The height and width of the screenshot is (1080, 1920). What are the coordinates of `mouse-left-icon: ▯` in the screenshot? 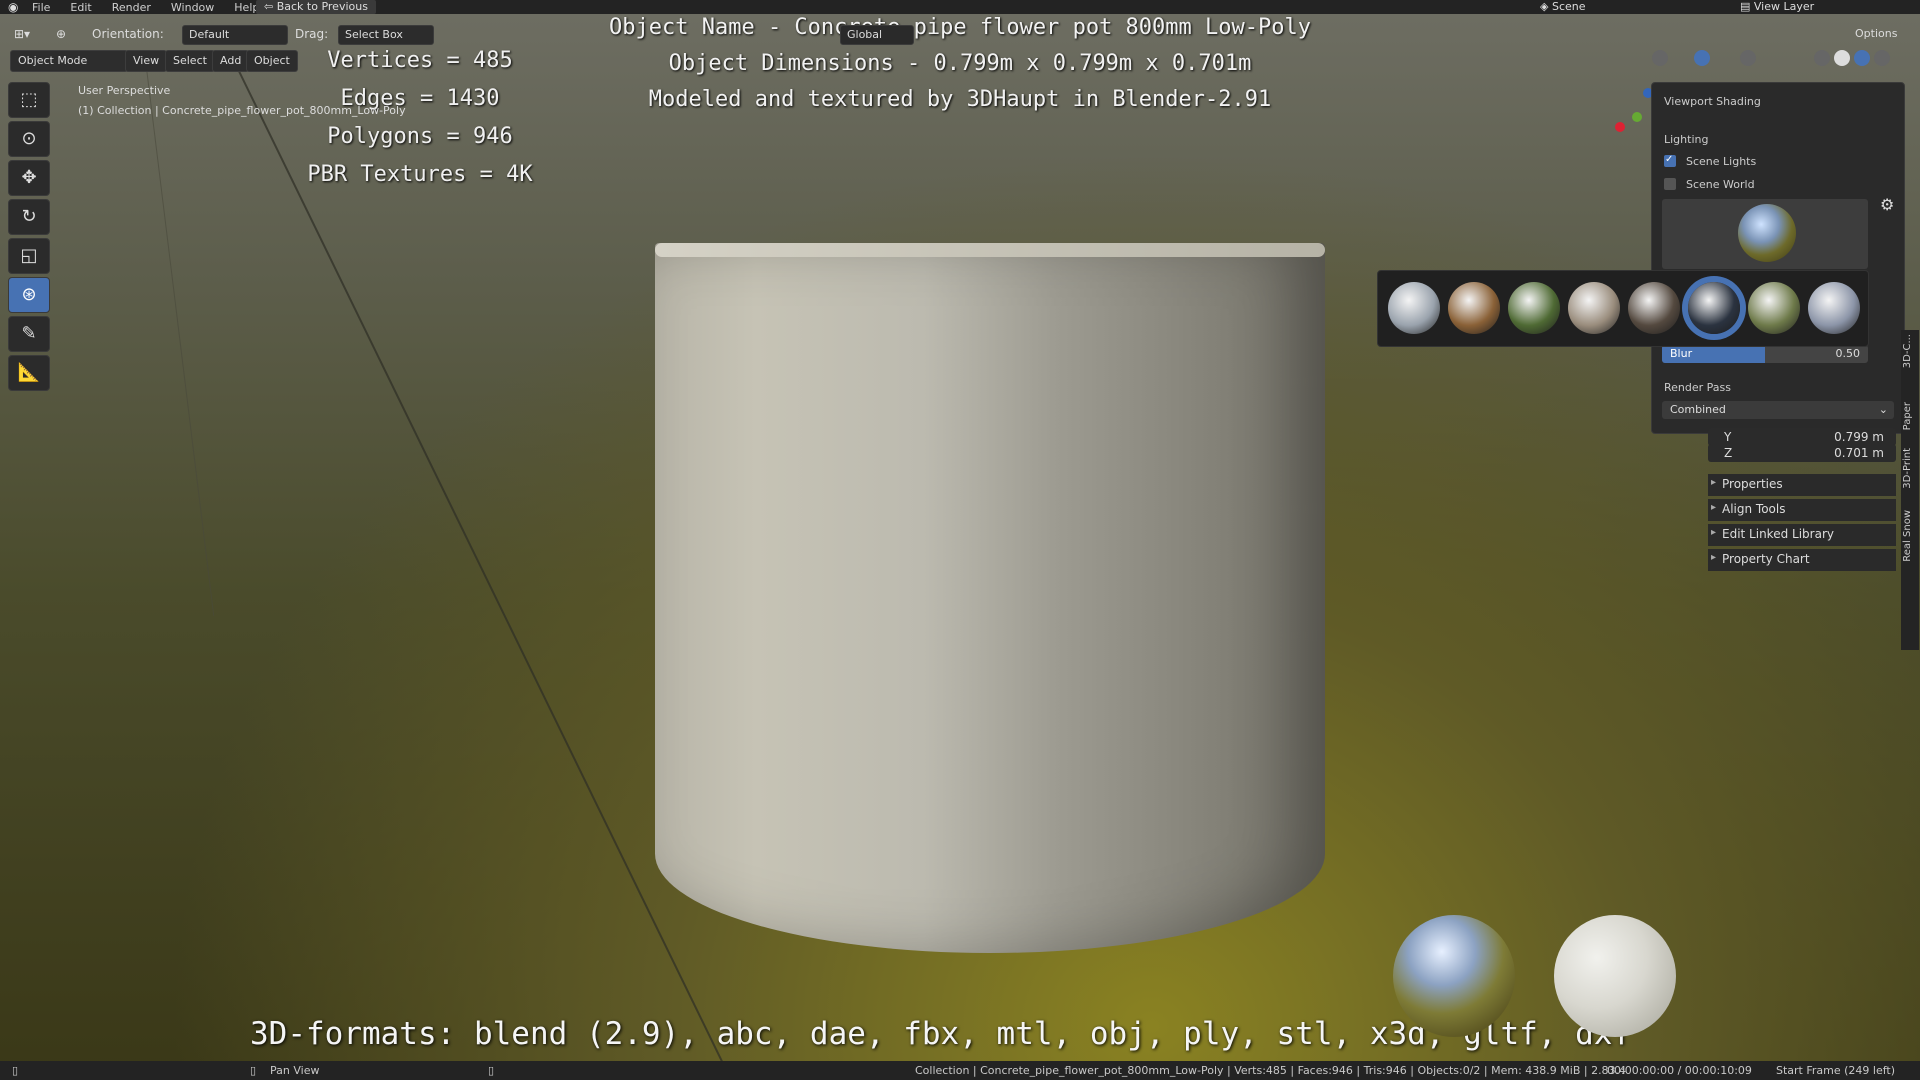 It's located at (15, 1070).